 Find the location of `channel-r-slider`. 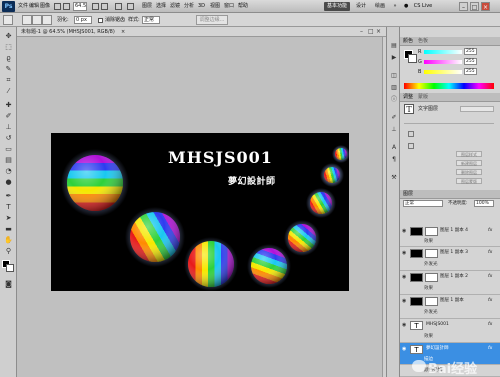

channel-r-slider is located at coordinates (443, 52).